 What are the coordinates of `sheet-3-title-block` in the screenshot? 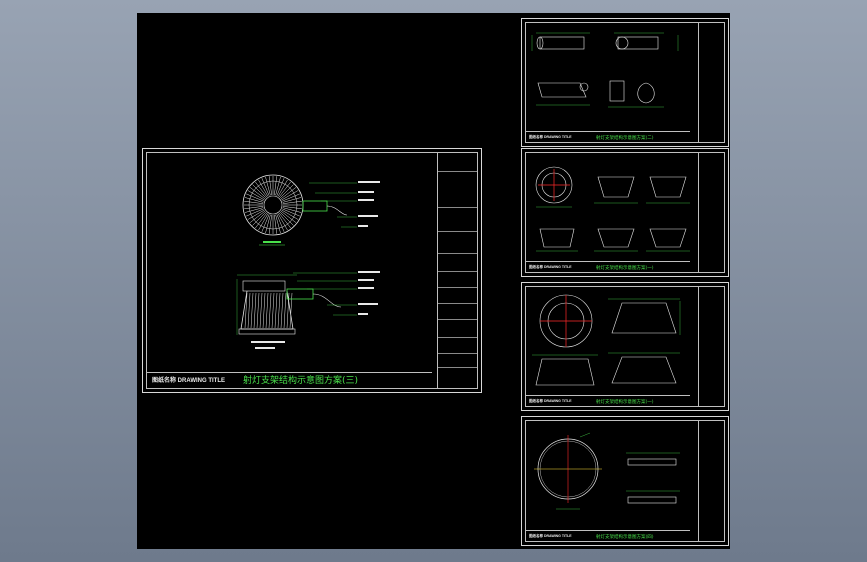 It's located at (711, 346).